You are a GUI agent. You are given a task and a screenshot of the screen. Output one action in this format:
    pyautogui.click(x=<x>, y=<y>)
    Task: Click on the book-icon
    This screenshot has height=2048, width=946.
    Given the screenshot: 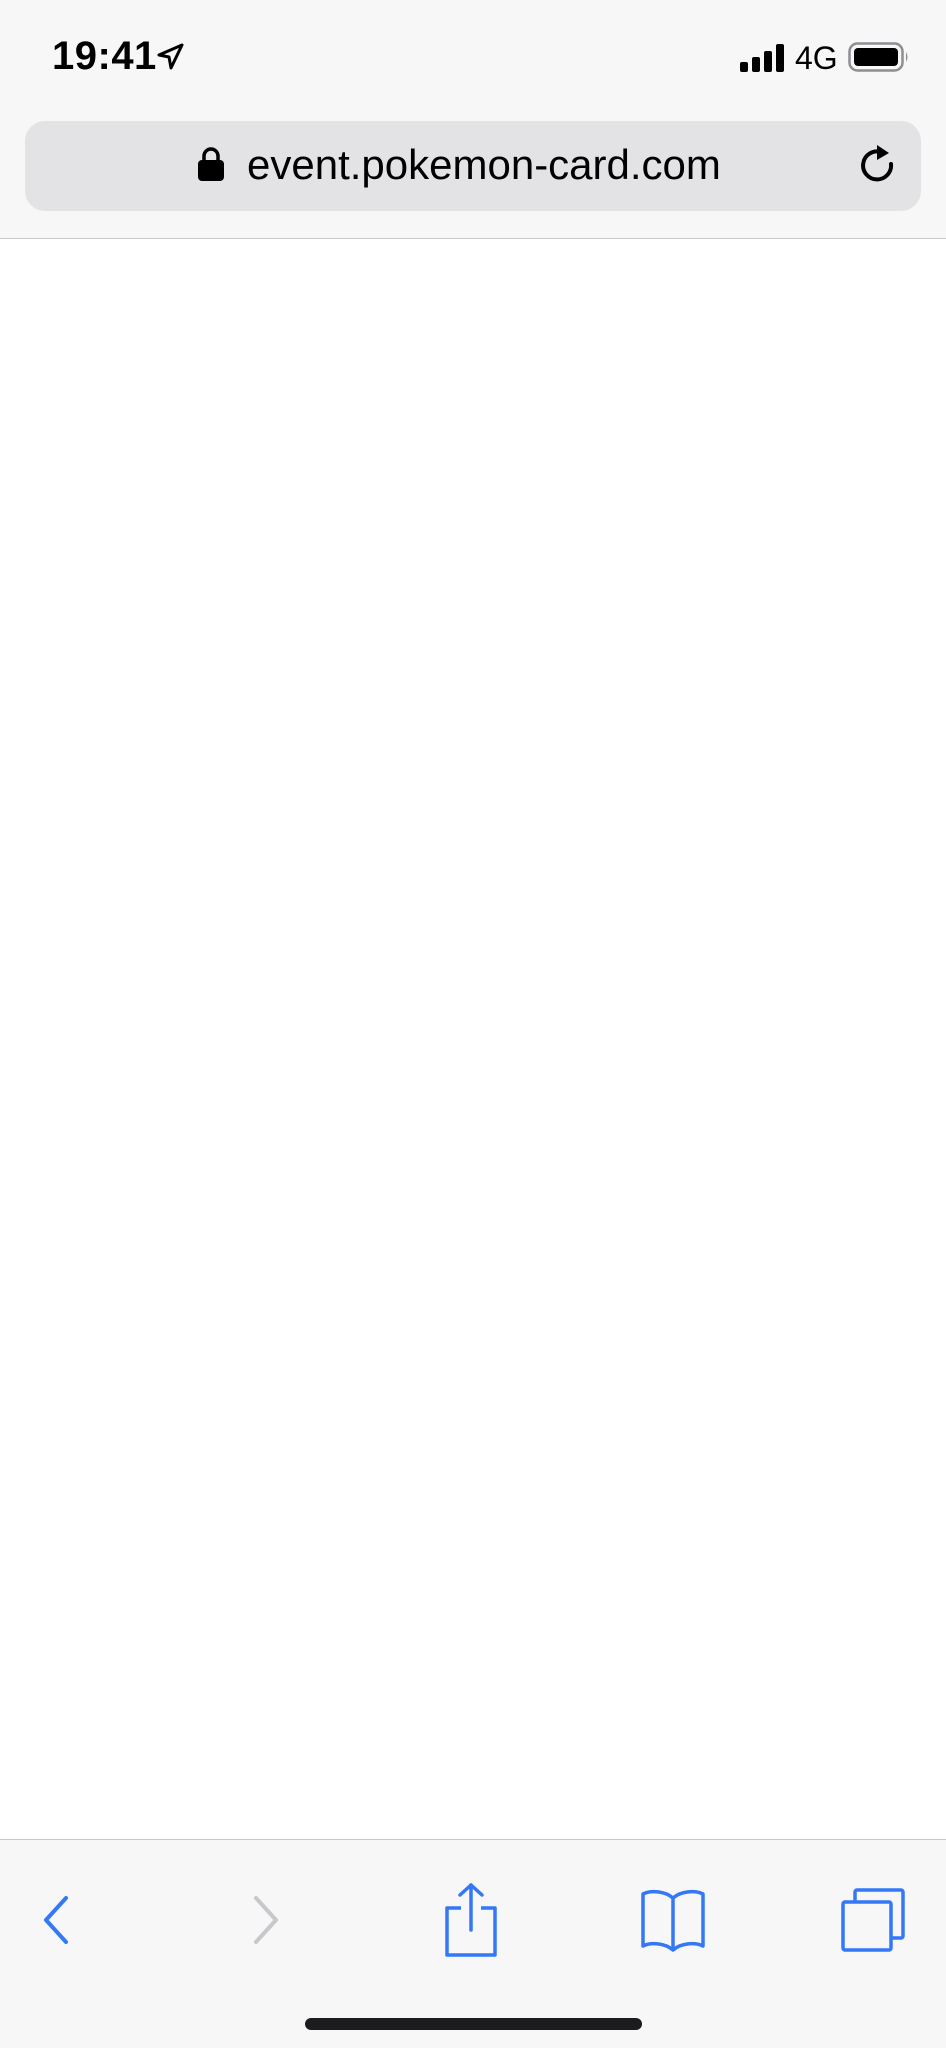 What is the action you would take?
    pyautogui.click(x=673, y=1920)
    